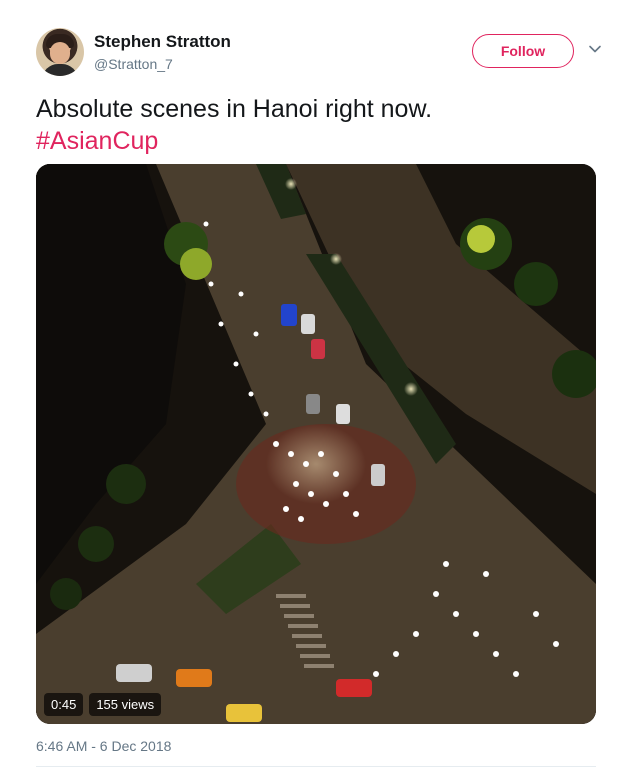 Image resolution: width=632 pixels, height=772 pixels. I want to click on tweet-header: Stephen Stratton @Stratton_7 Follow, so click(322, 54).